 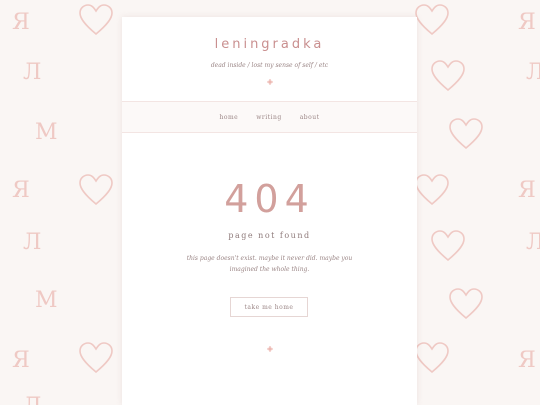 What do you see at coordinates (229, 117) in the screenshot?
I see `nav-link-home: home` at bounding box center [229, 117].